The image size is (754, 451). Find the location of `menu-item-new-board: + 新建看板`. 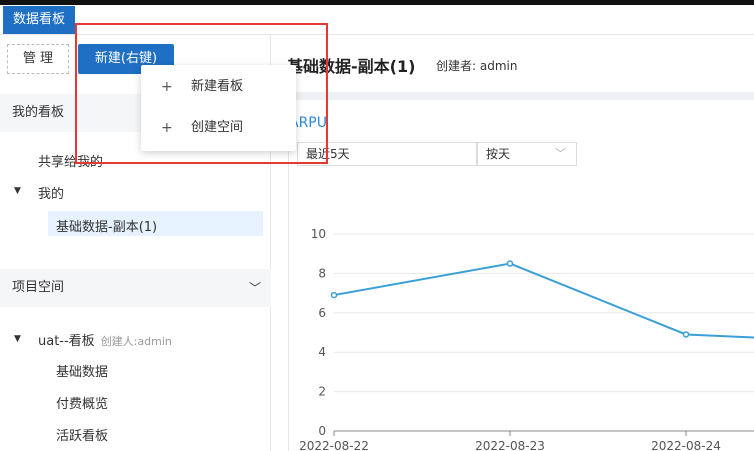

menu-item-new-board: + 新建看板 is located at coordinates (218, 87).